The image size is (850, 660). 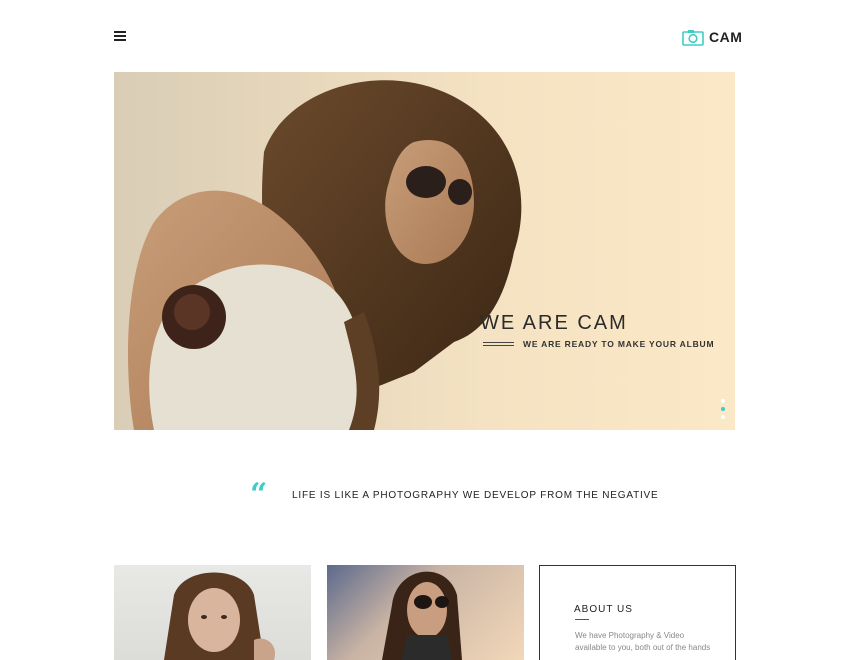 What do you see at coordinates (582, 619) in the screenshot?
I see `about-divider` at bounding box center [582, 619].